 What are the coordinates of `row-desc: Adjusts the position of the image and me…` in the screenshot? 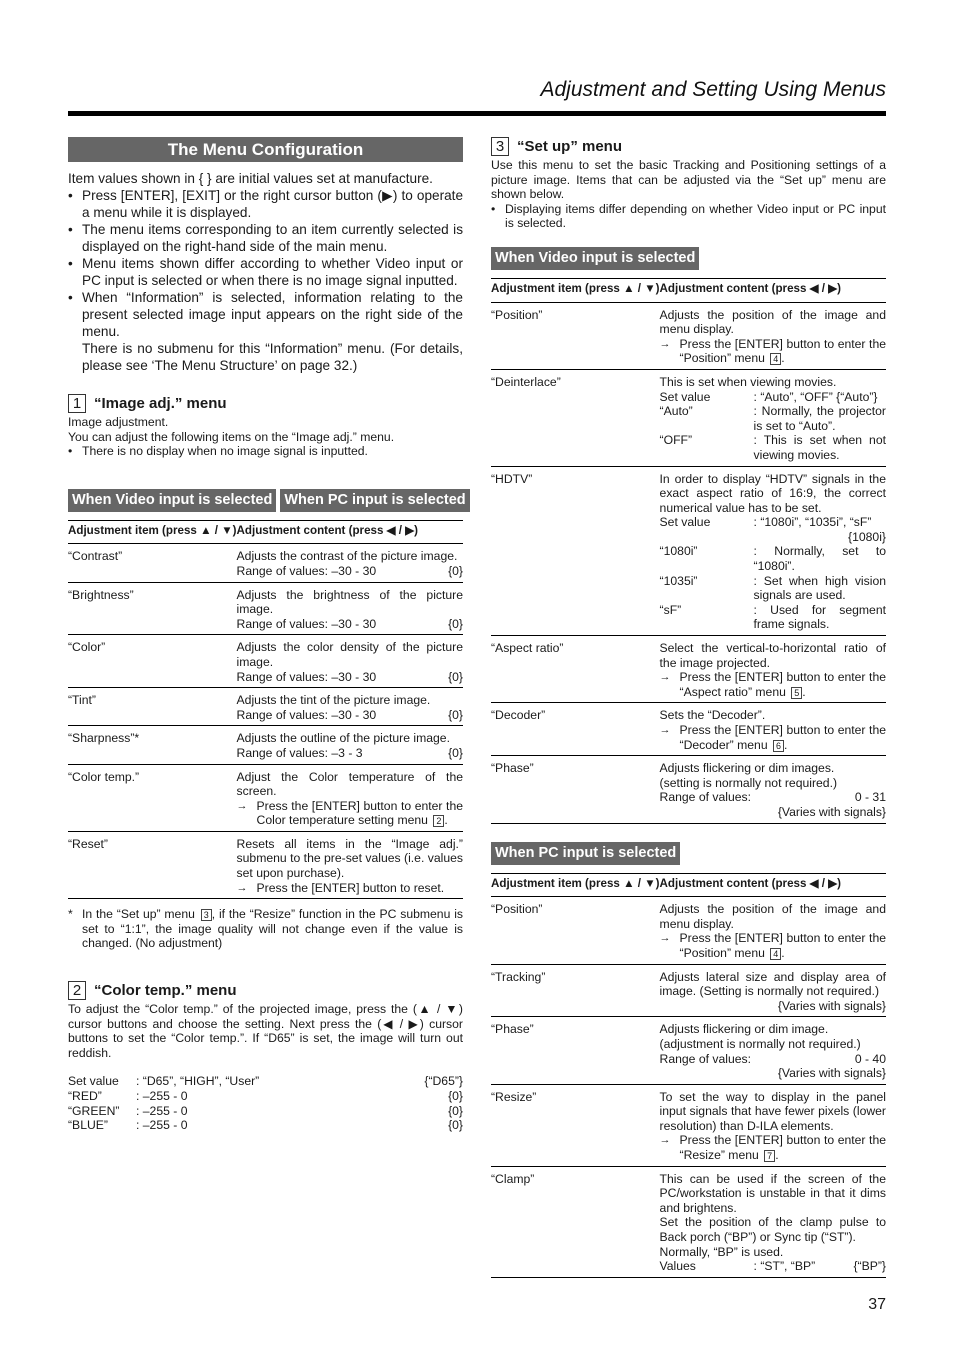 It's located at (772, 916).